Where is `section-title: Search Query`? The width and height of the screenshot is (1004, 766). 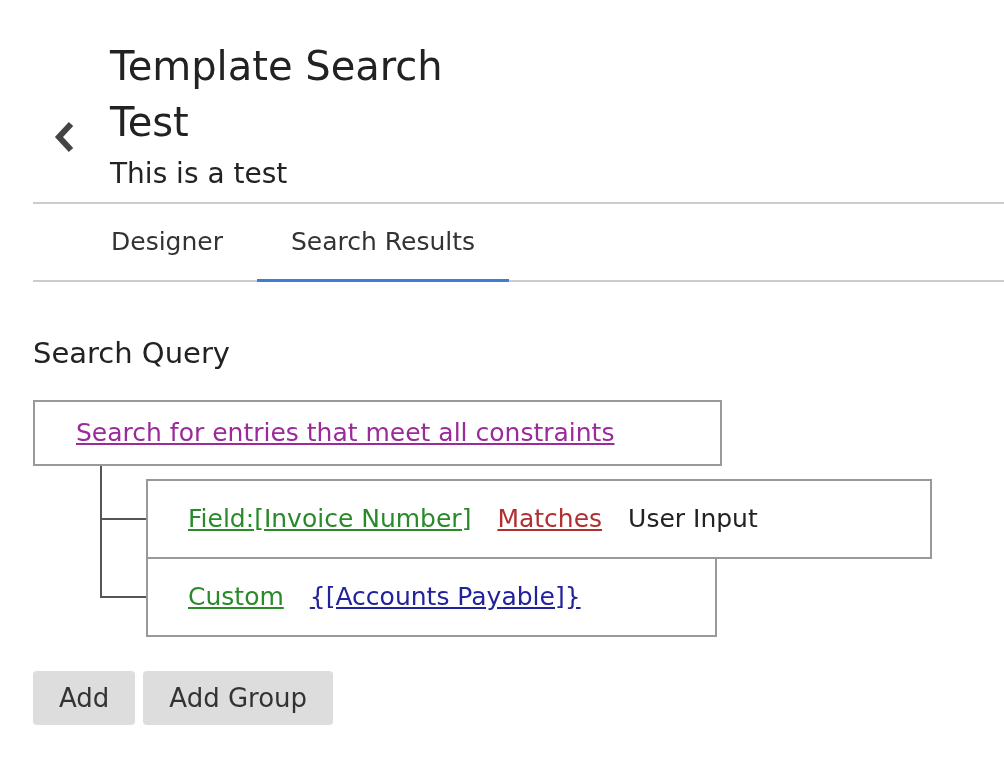 section-title: Search Query is located at coordinates (132, 353).